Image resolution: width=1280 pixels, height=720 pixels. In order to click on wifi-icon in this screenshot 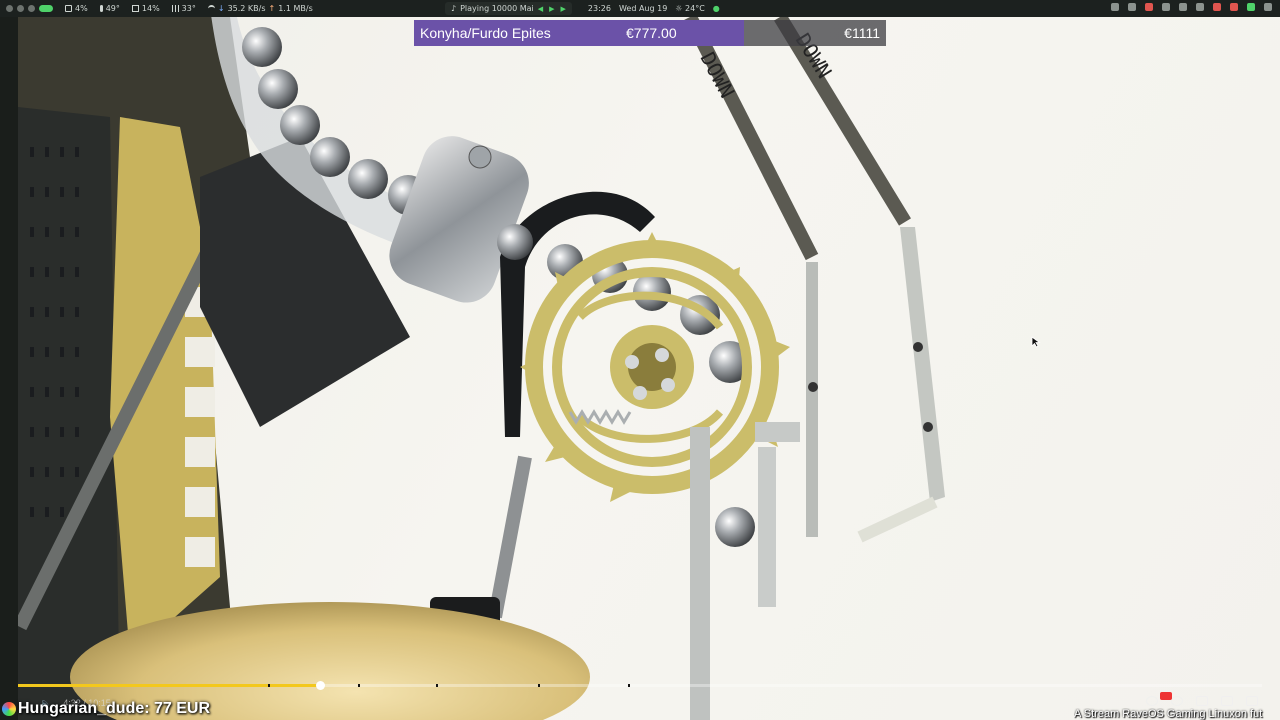, I will do `click(211, 8)`.